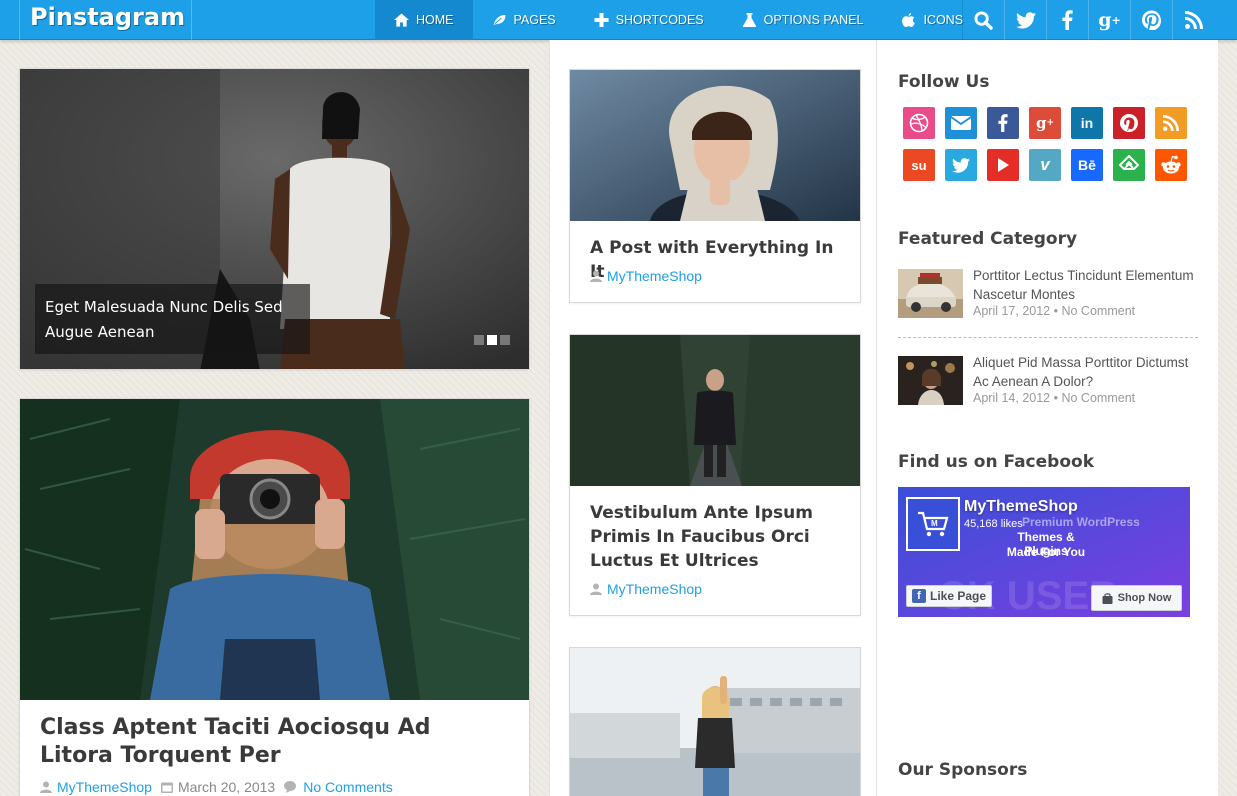 Image resolution: width=1237 pixels, height=796 pixels. What do you see at coordinates (944, 82) in the screenshot?
I see `follow-us-title: Follow Us` at bounding box center [944, 82].